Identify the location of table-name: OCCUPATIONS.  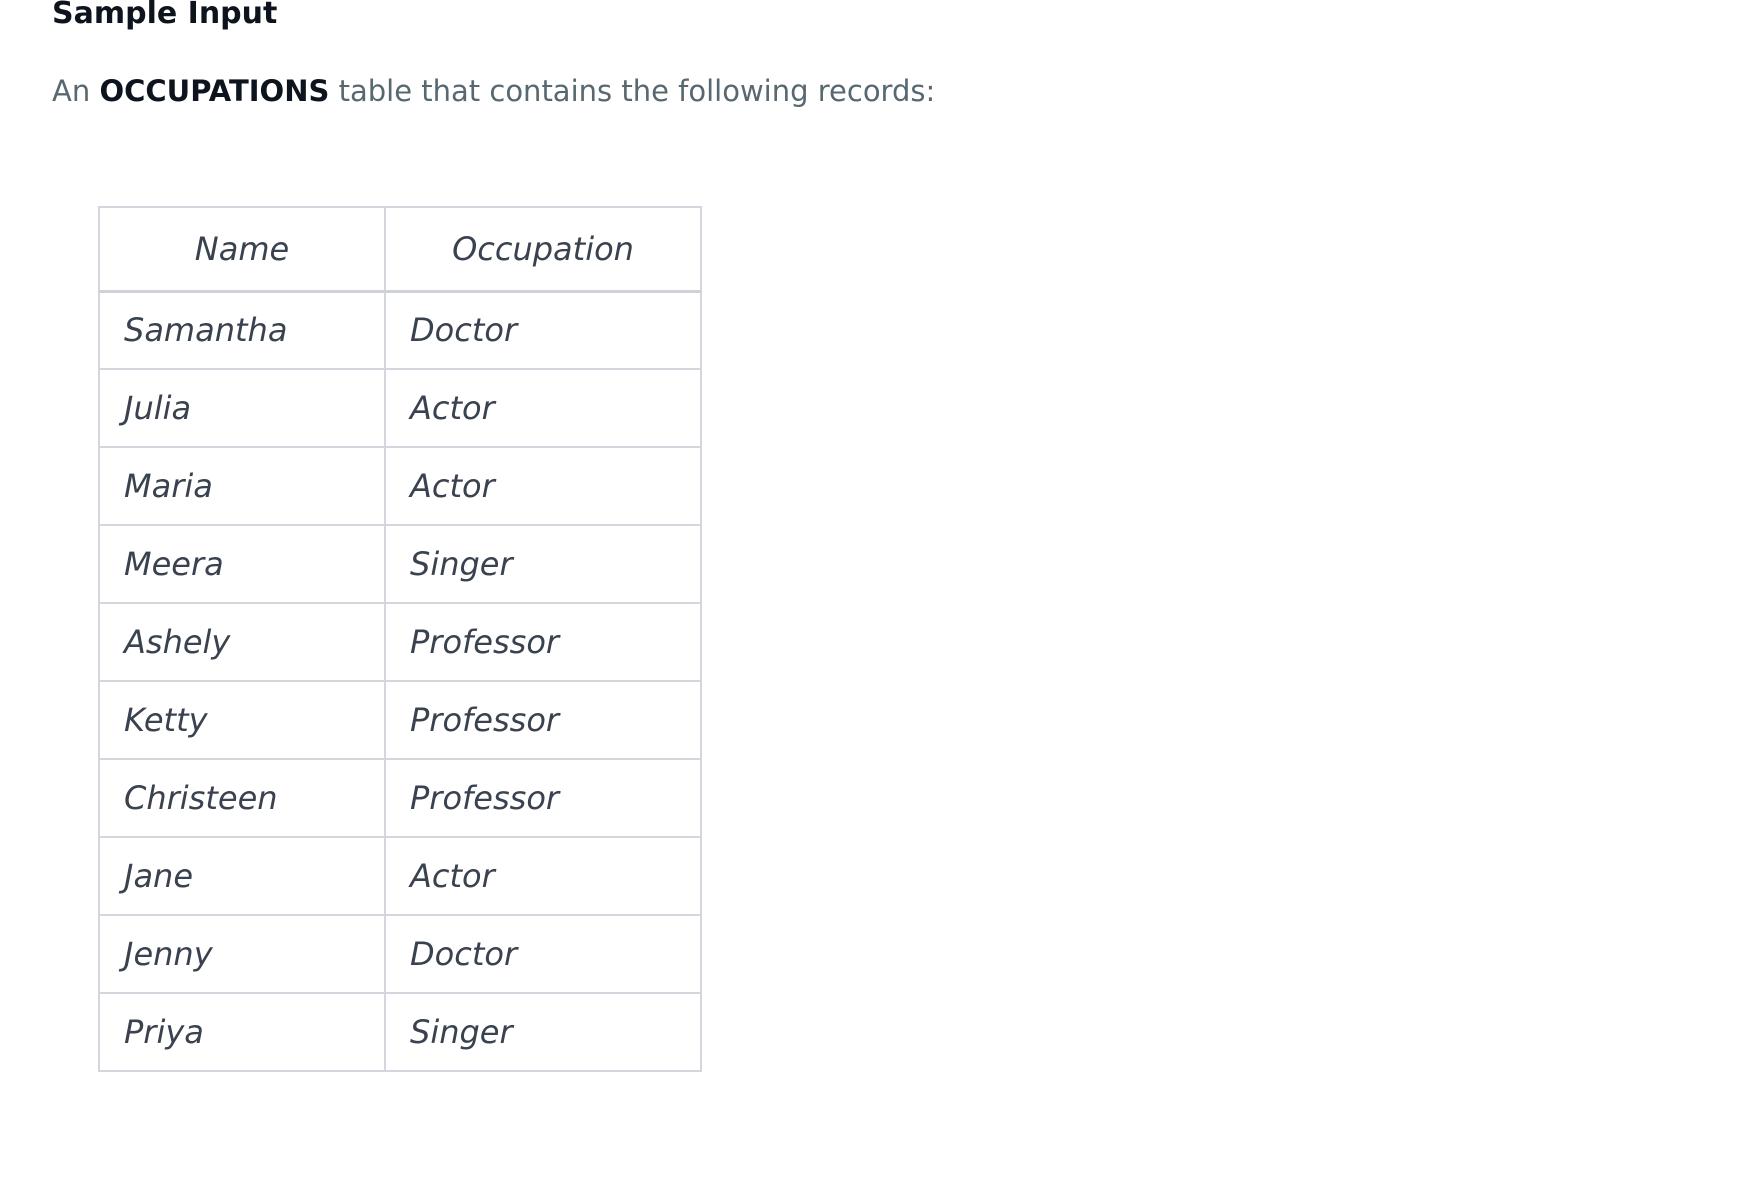
(214, 91).